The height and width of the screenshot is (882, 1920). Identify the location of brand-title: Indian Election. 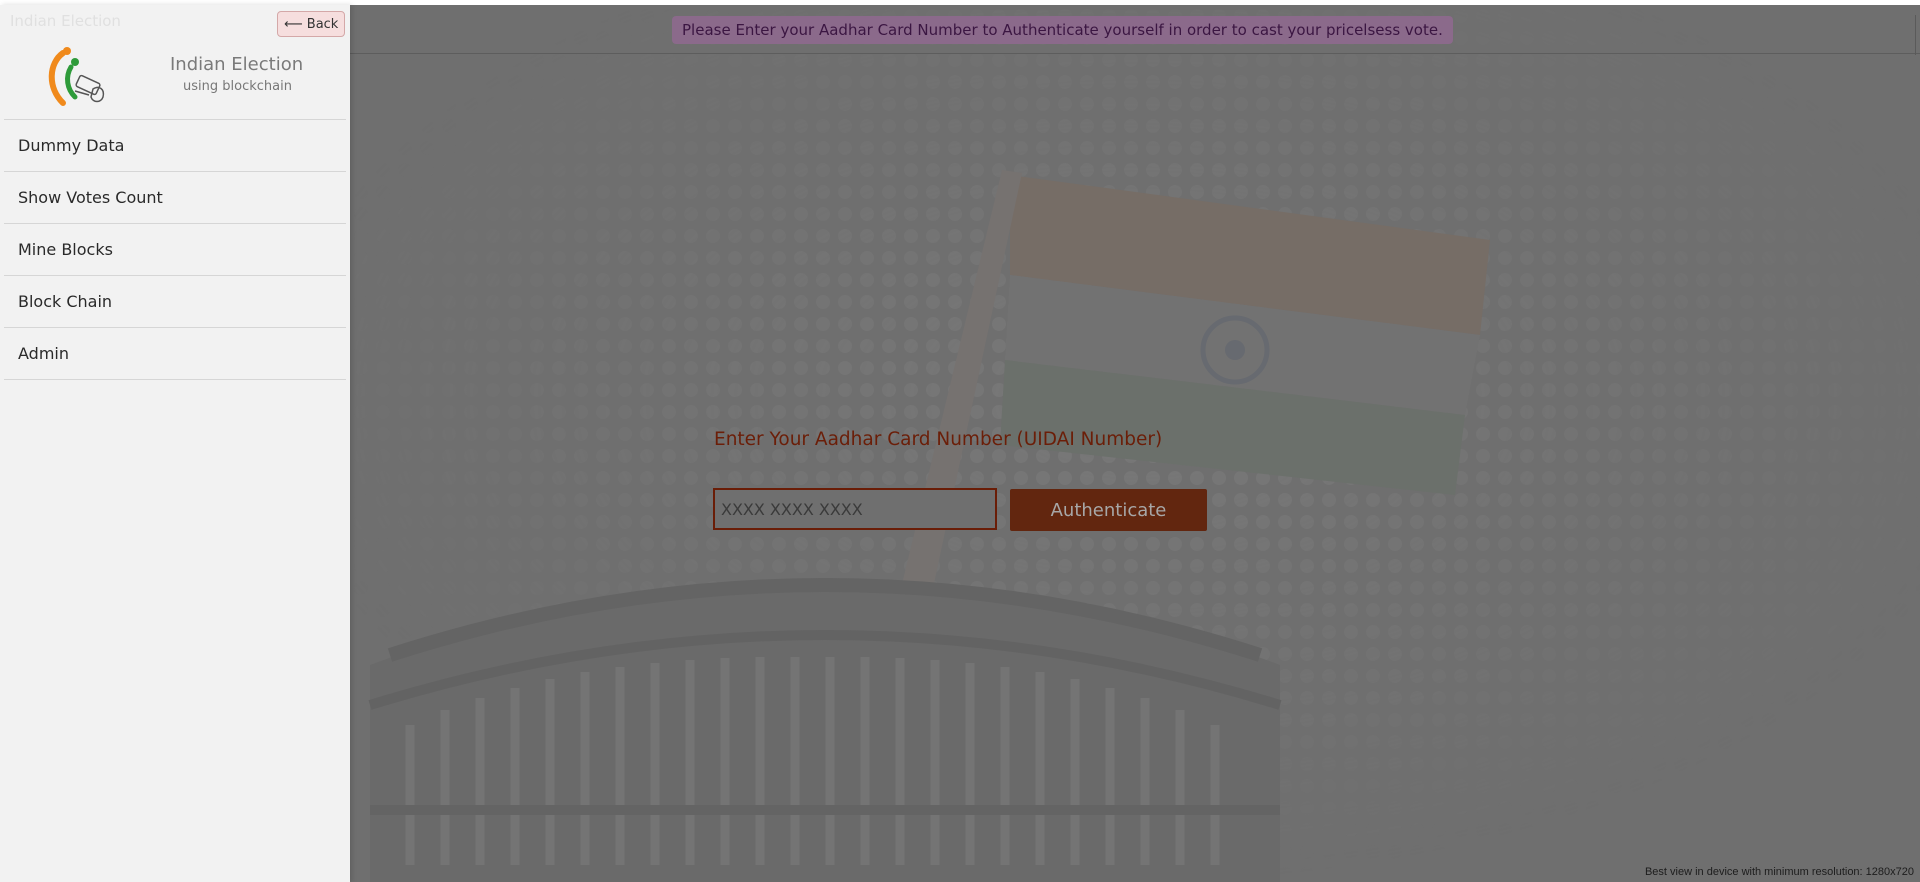
(237, 64).